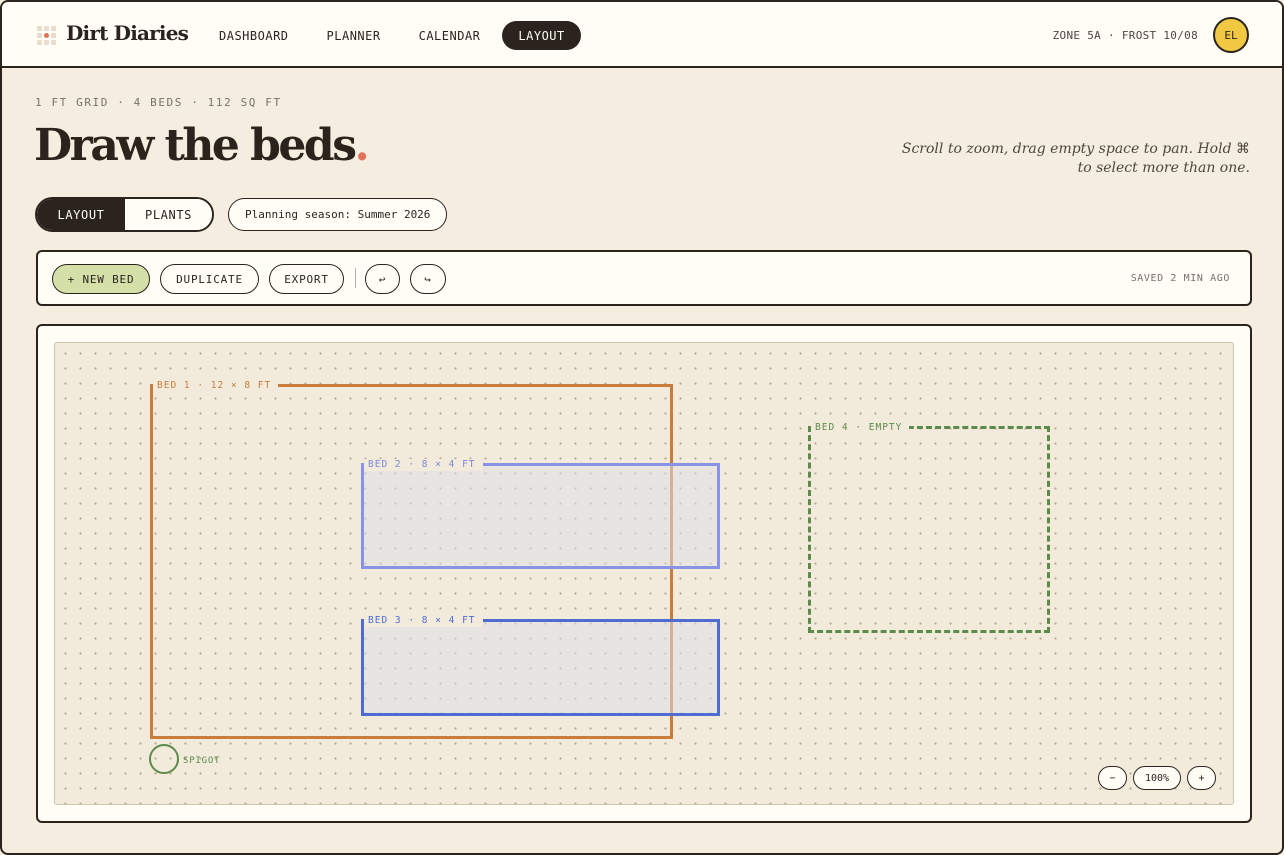 The width and height of the screenshot is (1284, 855). What do you see at coordinates (164, 759) in the screenshot?
I see `spigot-icon` at bounding box center [164, 759].